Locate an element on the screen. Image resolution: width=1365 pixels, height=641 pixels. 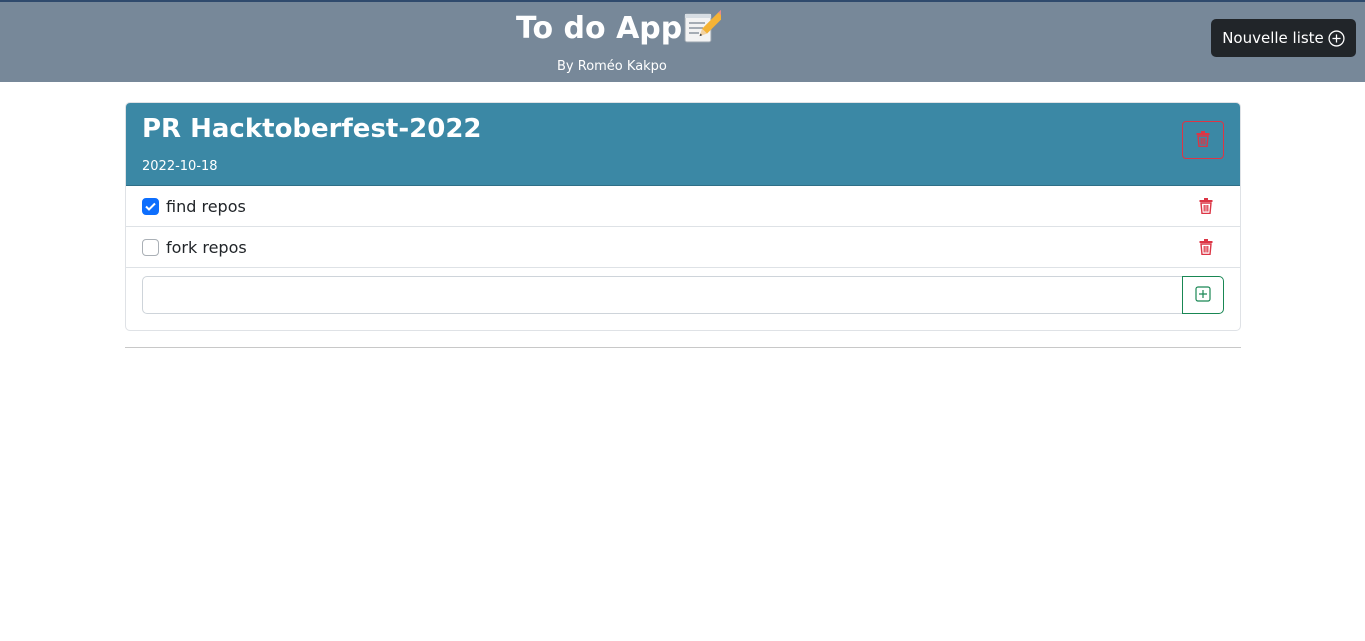
app-header: To do App By Roméo Kakpo Nouvelle liste is located at coordinates (682, 41).